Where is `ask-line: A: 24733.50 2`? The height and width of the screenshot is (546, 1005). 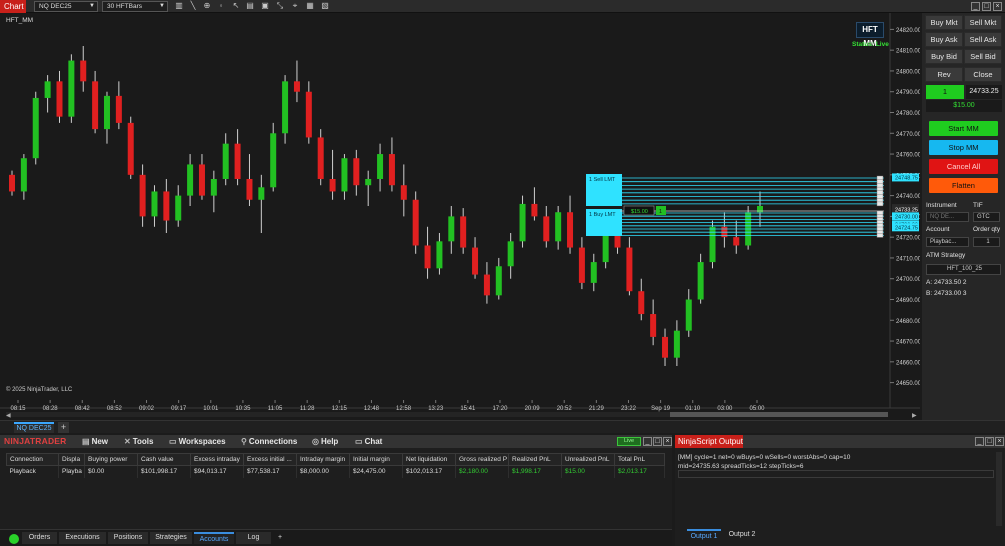
ask-line: A: 24733.50 2 is located at coordinates (946, 282).